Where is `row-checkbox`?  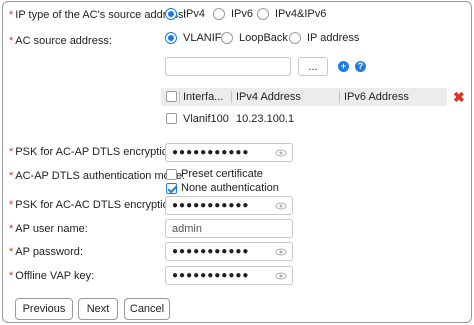 row-checkbox is located at coordinates (171, 118).